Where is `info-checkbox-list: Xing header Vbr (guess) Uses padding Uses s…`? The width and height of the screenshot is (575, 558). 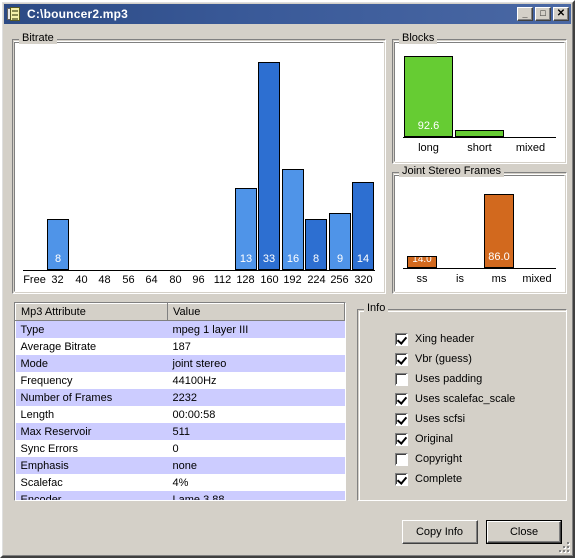 info-checkbox-list: Xing header Vbr (guess) Uses padding Uses s… is located at coordinates (455, 409).